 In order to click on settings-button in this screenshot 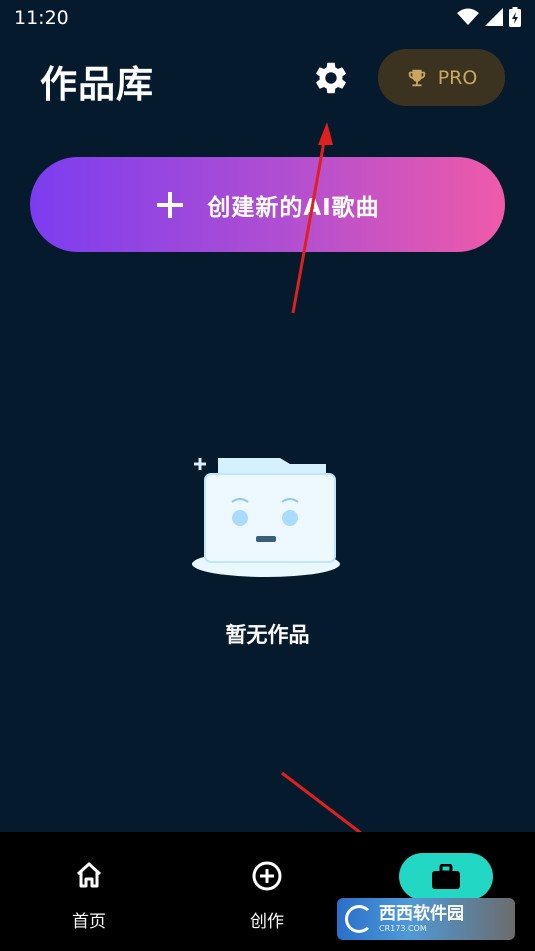, I will do `click(331, 78)`.